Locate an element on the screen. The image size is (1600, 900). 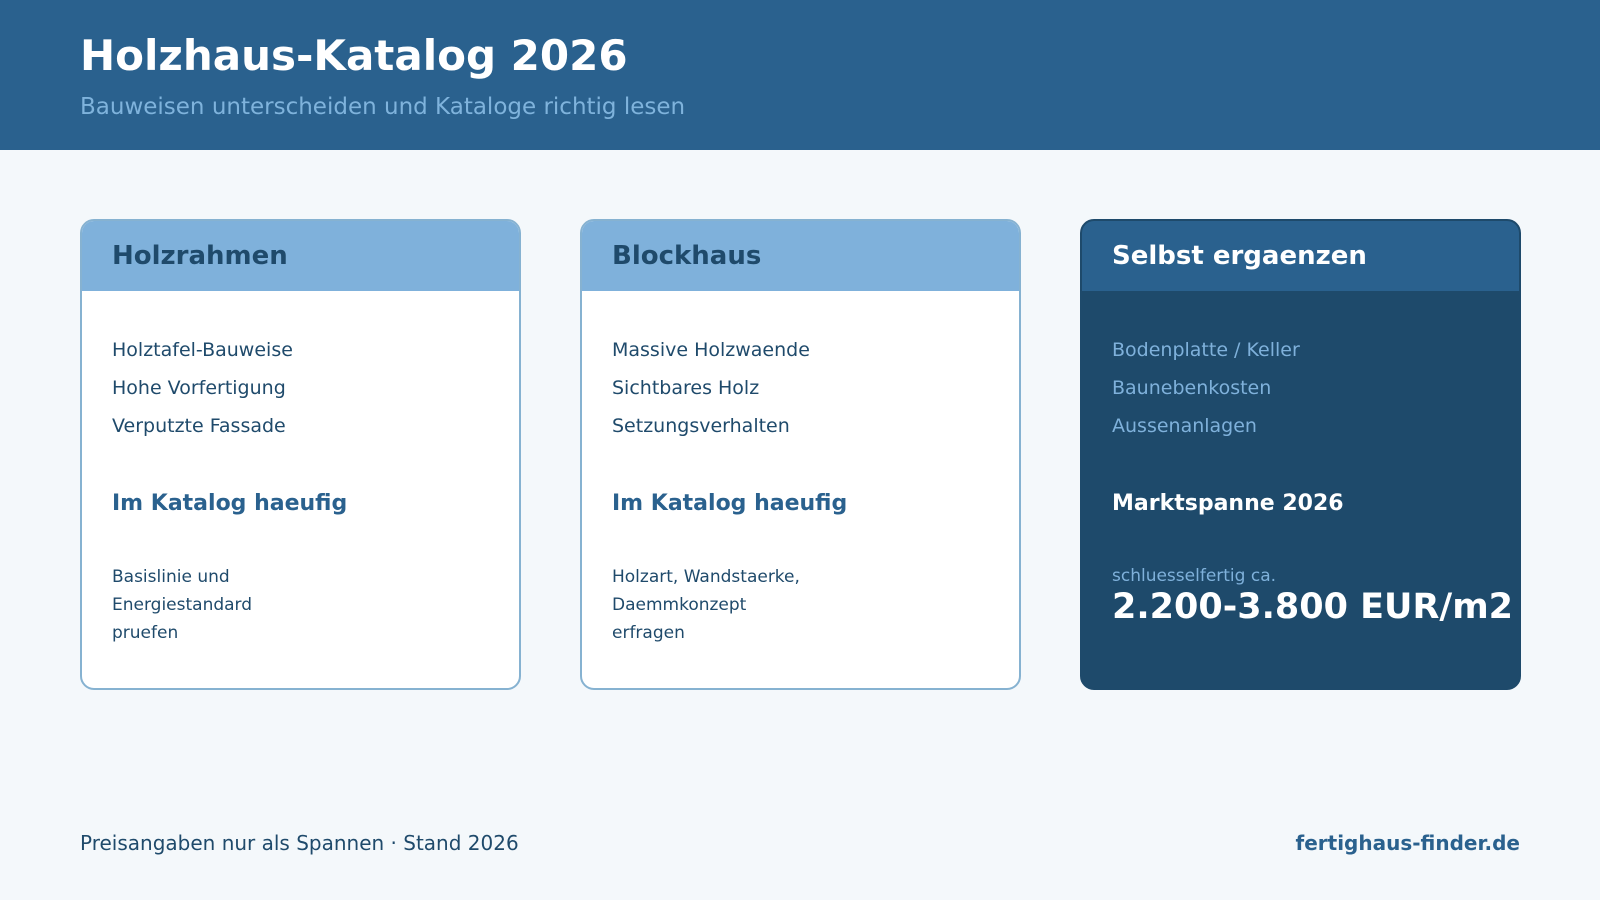
price-value: 2.200-3.800 EUR/m2 is located at coordinates (1313, 607).